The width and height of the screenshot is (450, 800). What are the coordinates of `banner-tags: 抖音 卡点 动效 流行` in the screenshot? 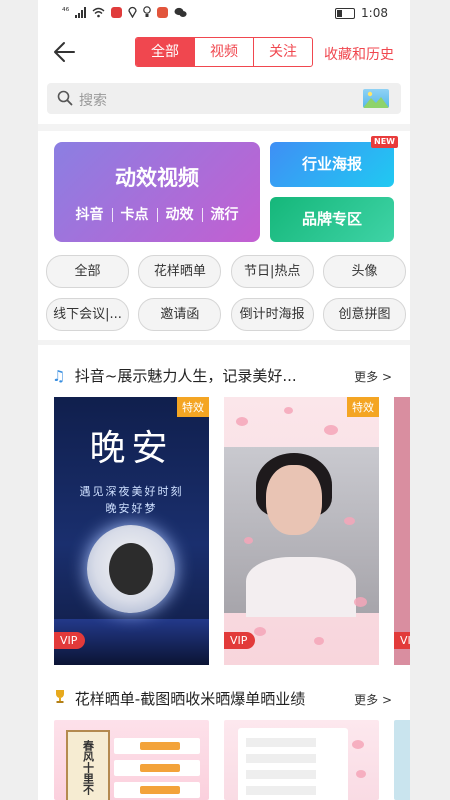 It's located at (157, 215).